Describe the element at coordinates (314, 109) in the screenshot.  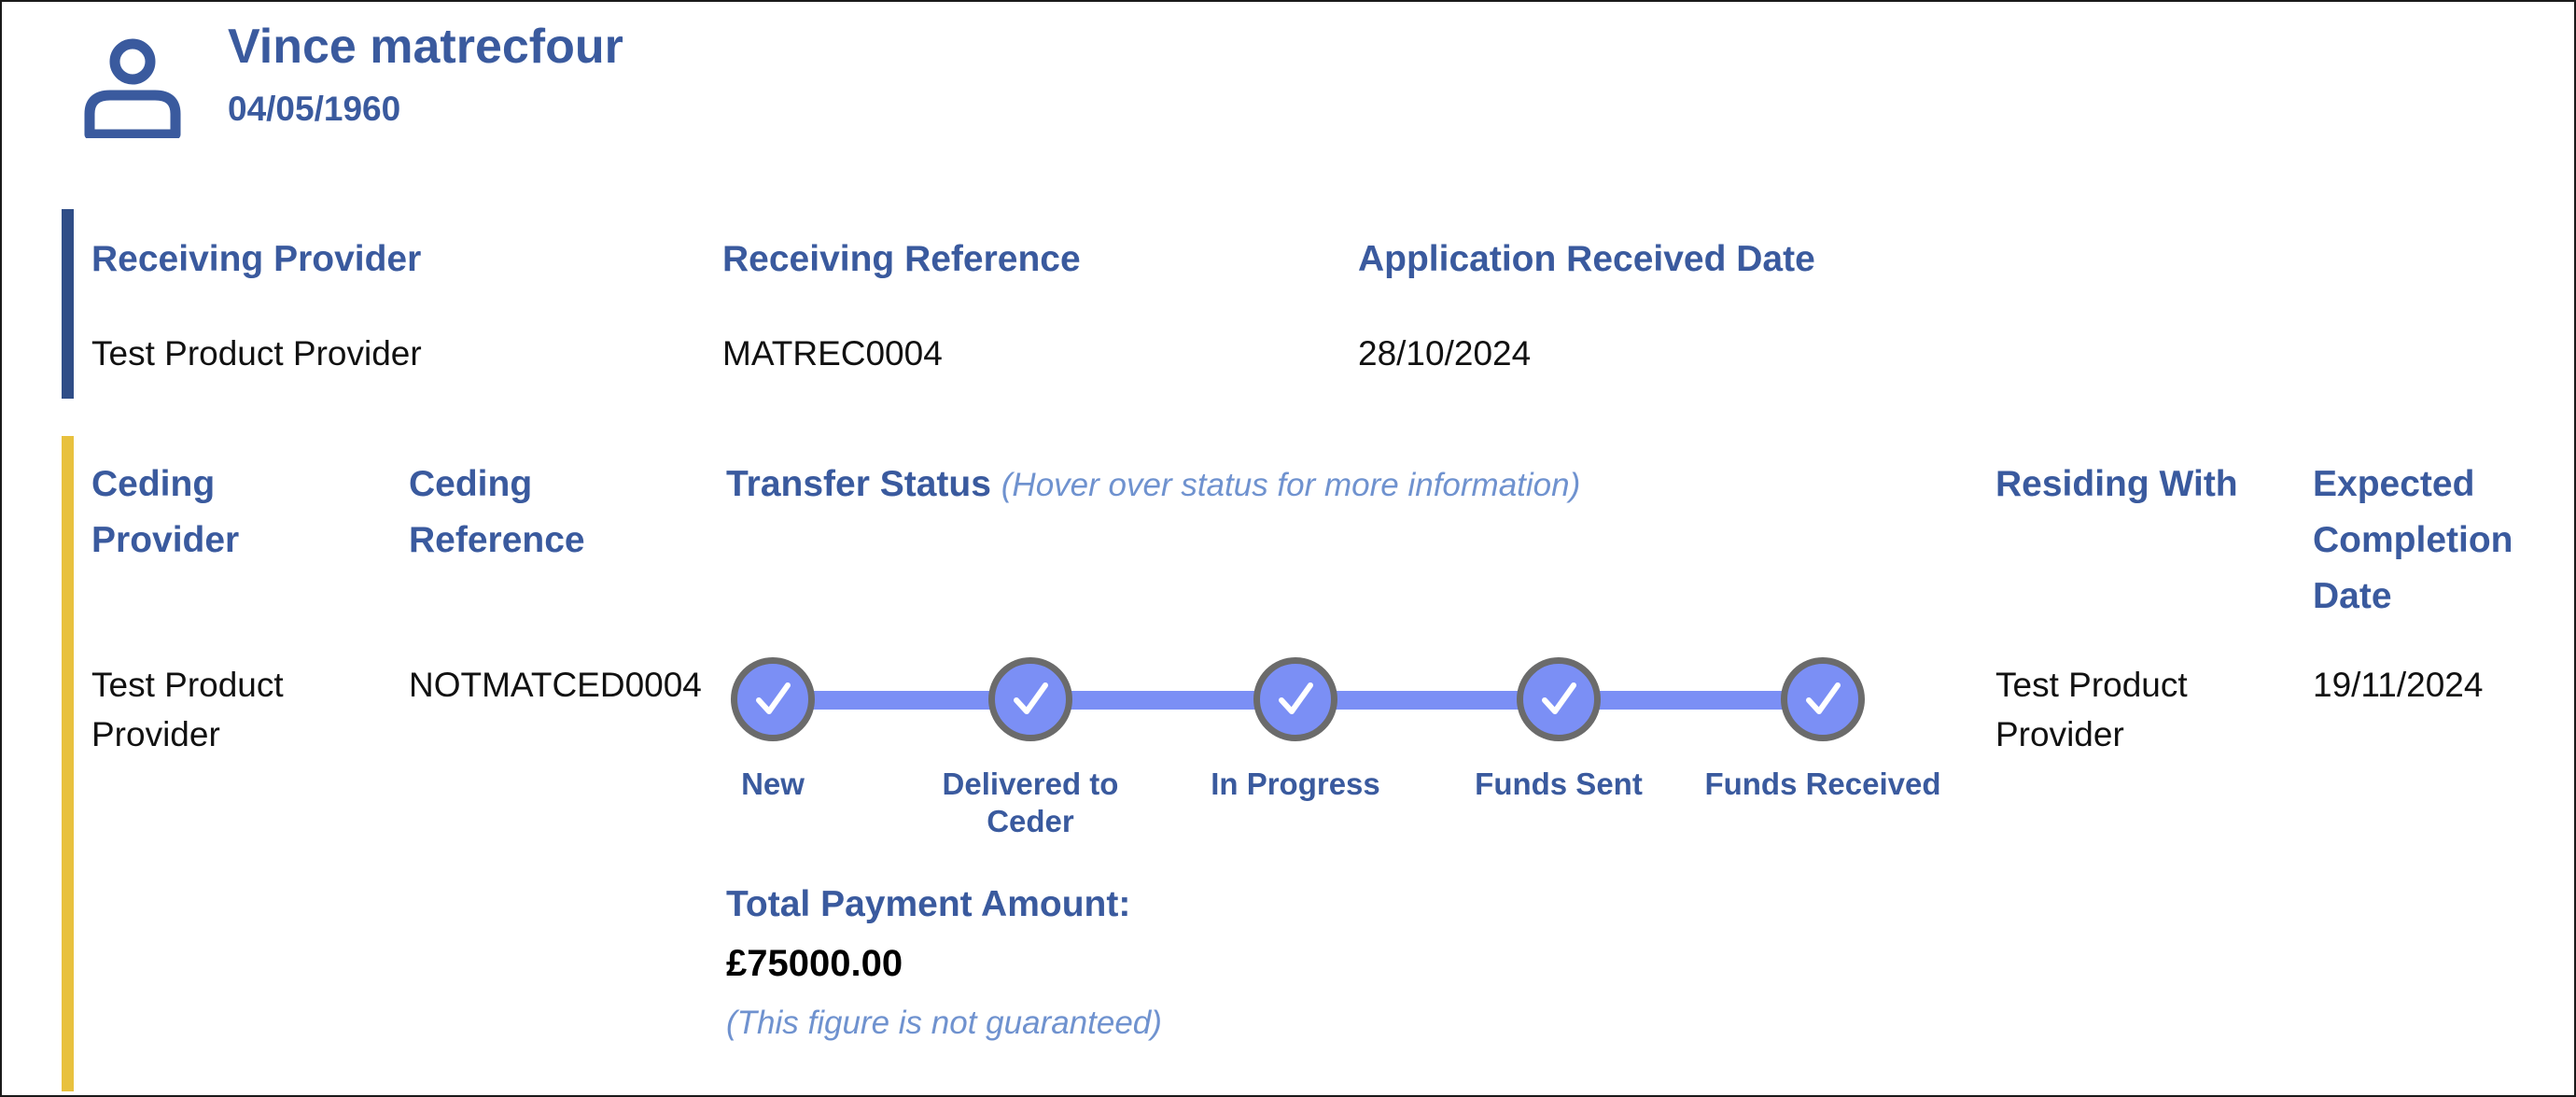
I see `customer-dob: 04/05/1960` at that location.